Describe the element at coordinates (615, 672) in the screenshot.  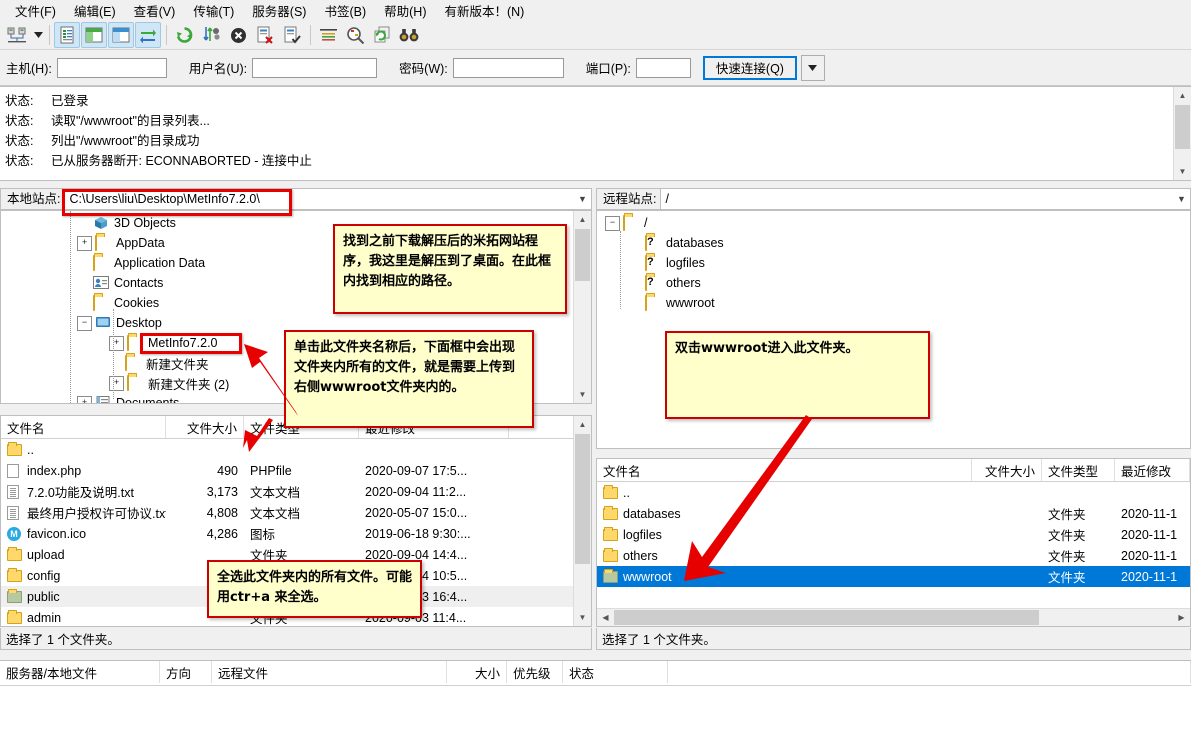
I see `column-header-status: 状态` at that location.